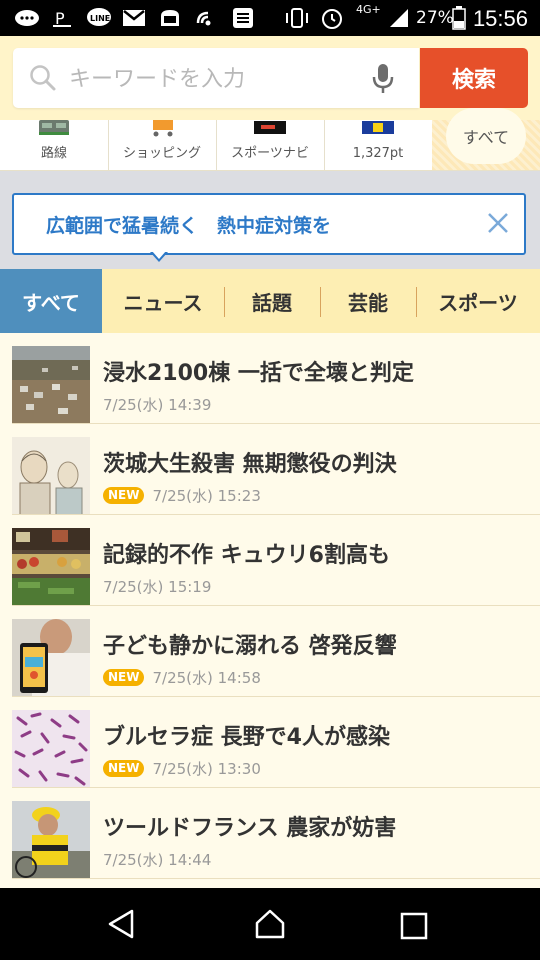 This screenshot has width=540, height=960. What do you see at coordinates (270, 153) in the screenshot?
I see `quick-link-label: スポーツナビ` at bounding box center [270, 153].